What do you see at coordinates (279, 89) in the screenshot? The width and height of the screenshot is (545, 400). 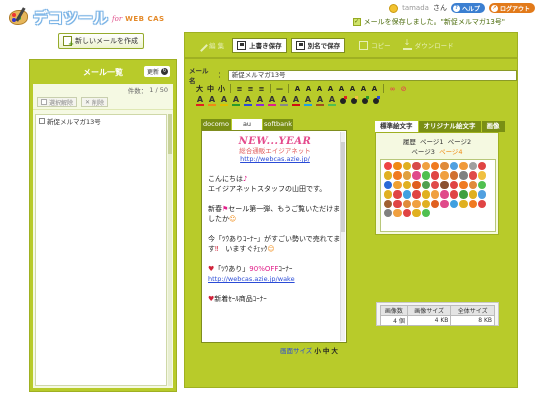 I see `hr-button: —` at bounding box center [279, 89].